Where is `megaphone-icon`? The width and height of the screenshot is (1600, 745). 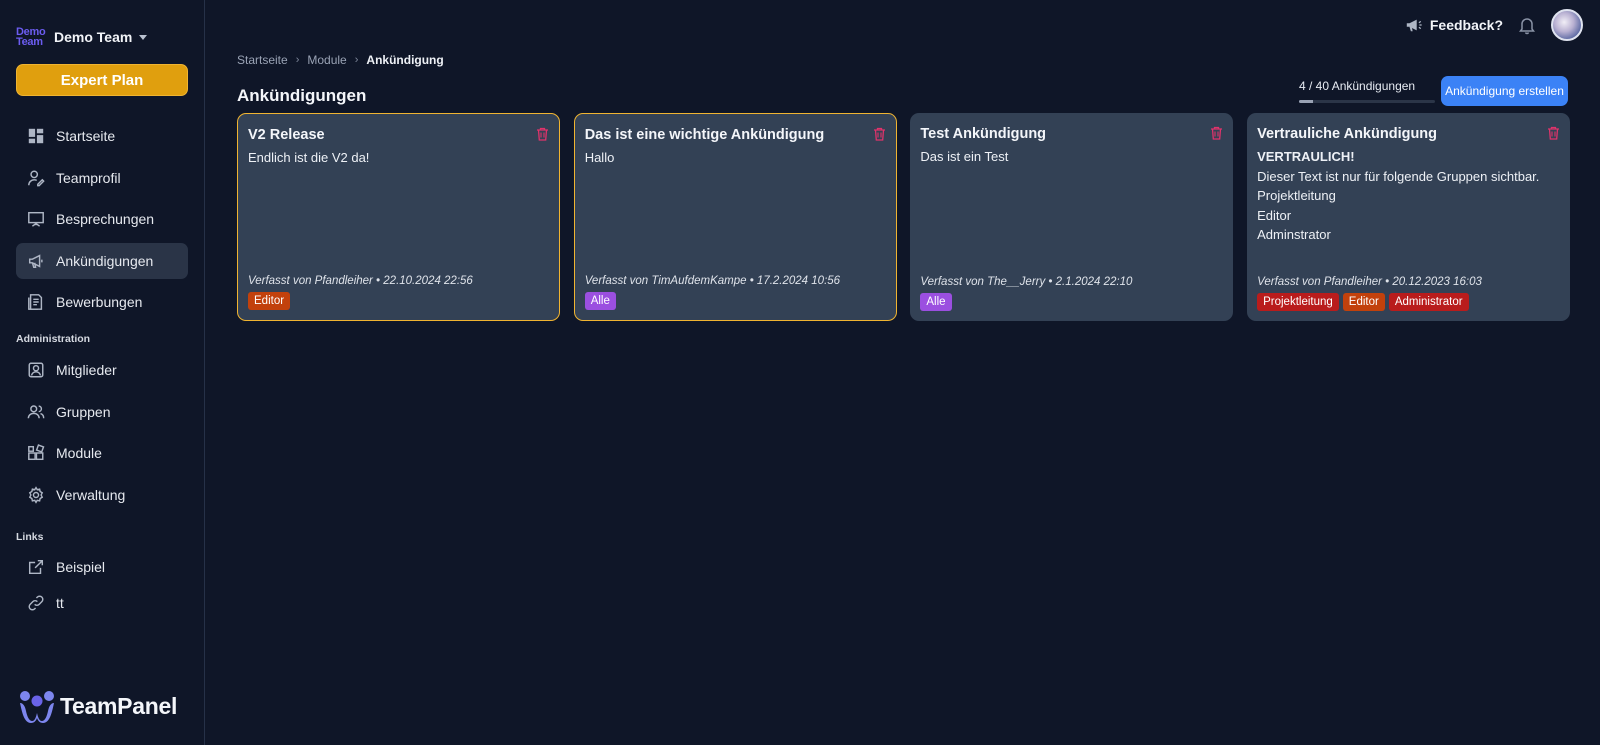
megaphone-icon is located at coordinates (1414, 25).